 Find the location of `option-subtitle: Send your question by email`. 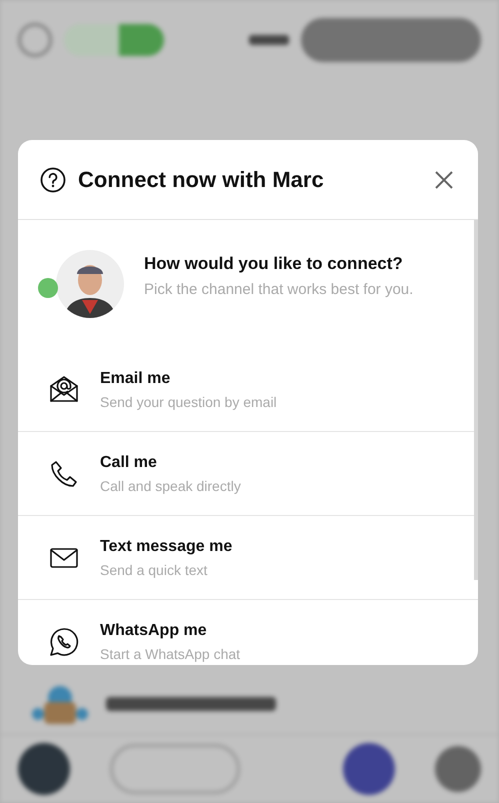

option-subtitle: Send your question by email is located at coordinates (188, 402).